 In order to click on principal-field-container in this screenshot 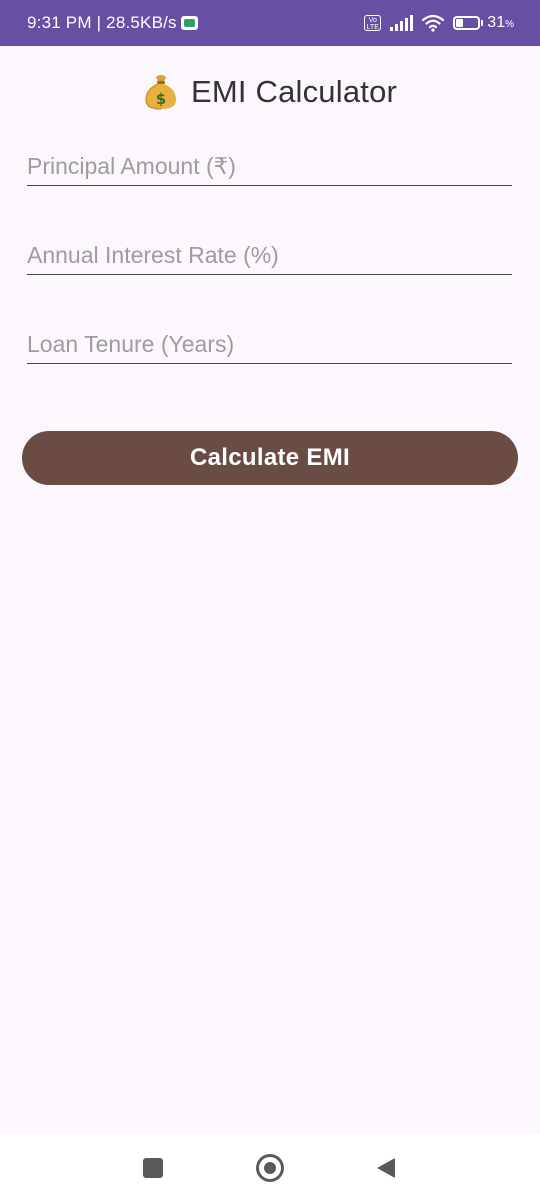, I will do `click(269, 166)`.